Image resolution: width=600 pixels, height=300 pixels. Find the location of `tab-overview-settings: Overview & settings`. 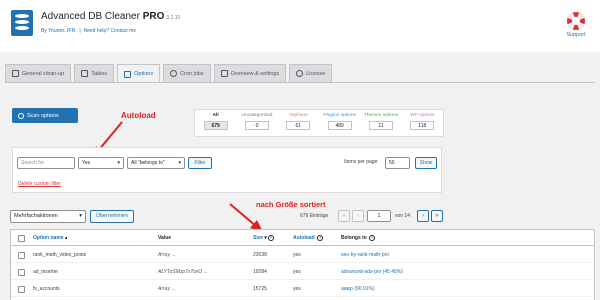

tab-overview-settings: Overview & settings is located at coordinates (250, 73).